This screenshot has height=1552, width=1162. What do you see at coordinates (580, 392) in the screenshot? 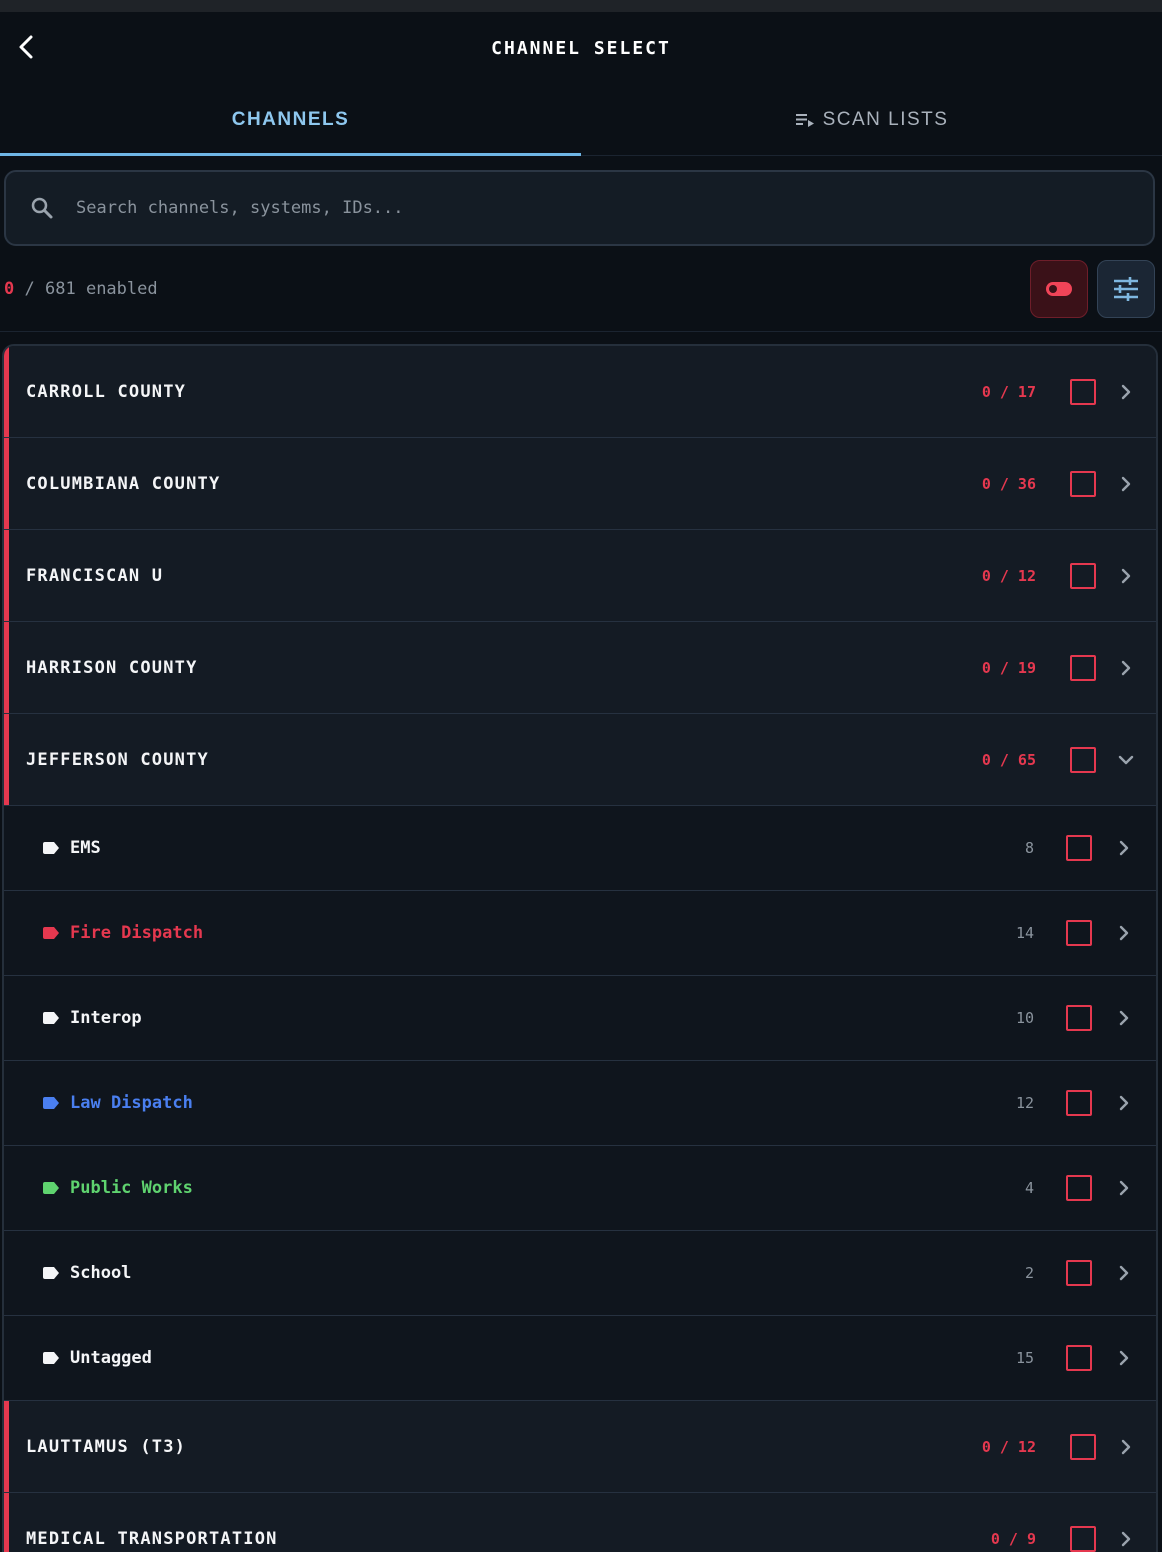
I see `system-row-carroll-county: CARROLL COUNTY 0 / 17` at bounding box center [580, 392].